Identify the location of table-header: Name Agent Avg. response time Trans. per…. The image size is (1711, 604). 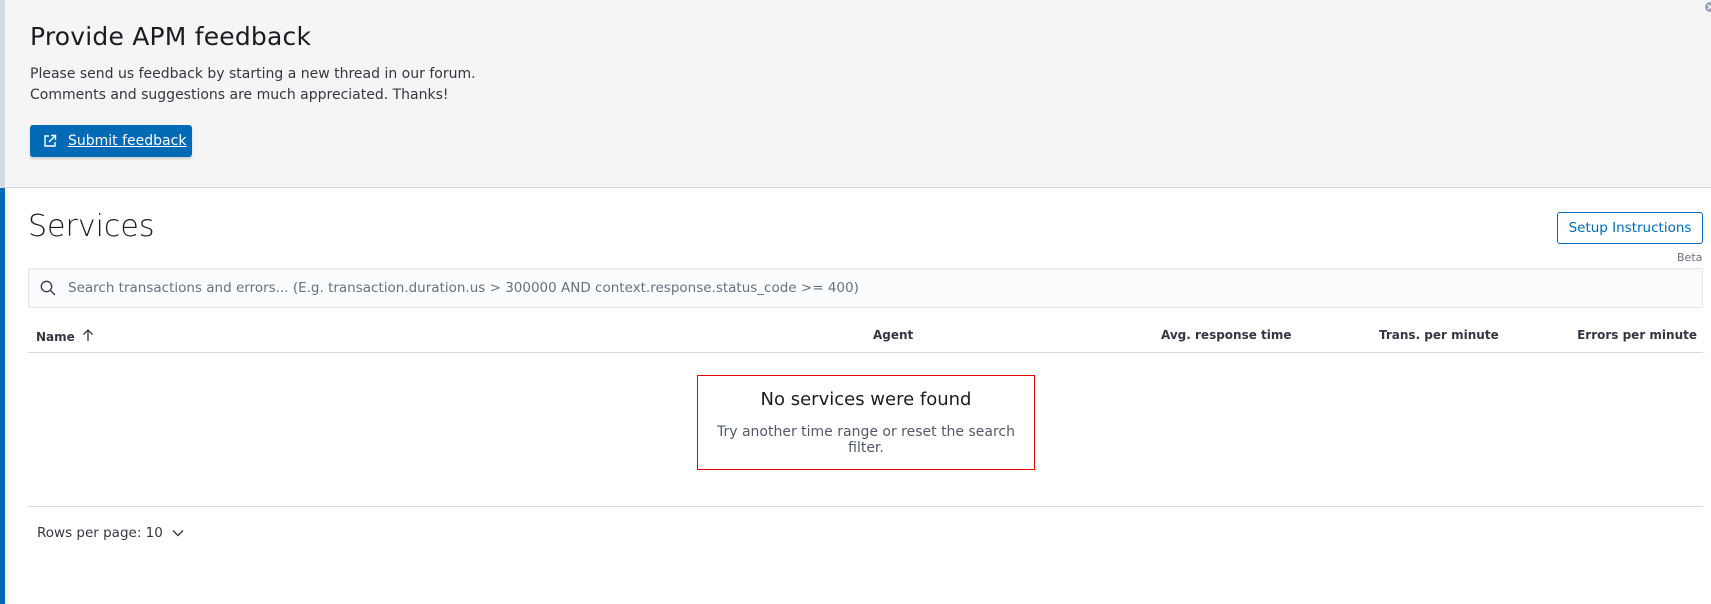
(865, 337).